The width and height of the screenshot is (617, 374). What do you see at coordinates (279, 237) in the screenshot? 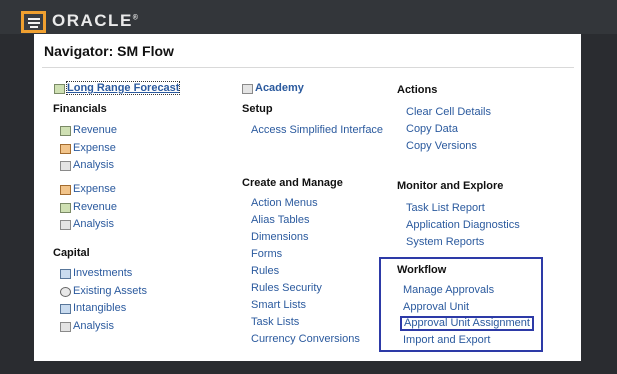
I see `dimensions-link: Dimensions` at bounding box center [279, 237].